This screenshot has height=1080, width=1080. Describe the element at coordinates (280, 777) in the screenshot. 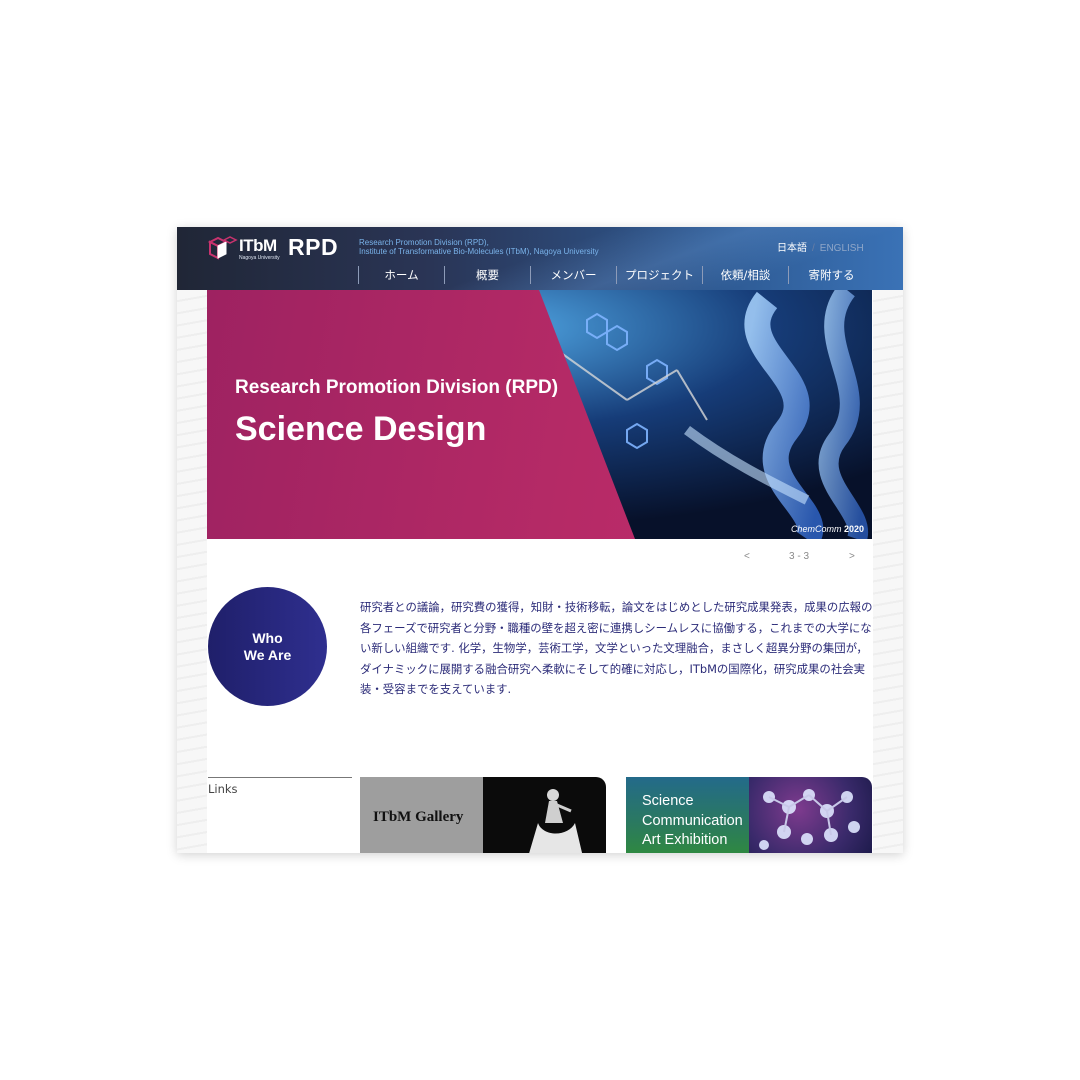

I see `links-divider` at that location.